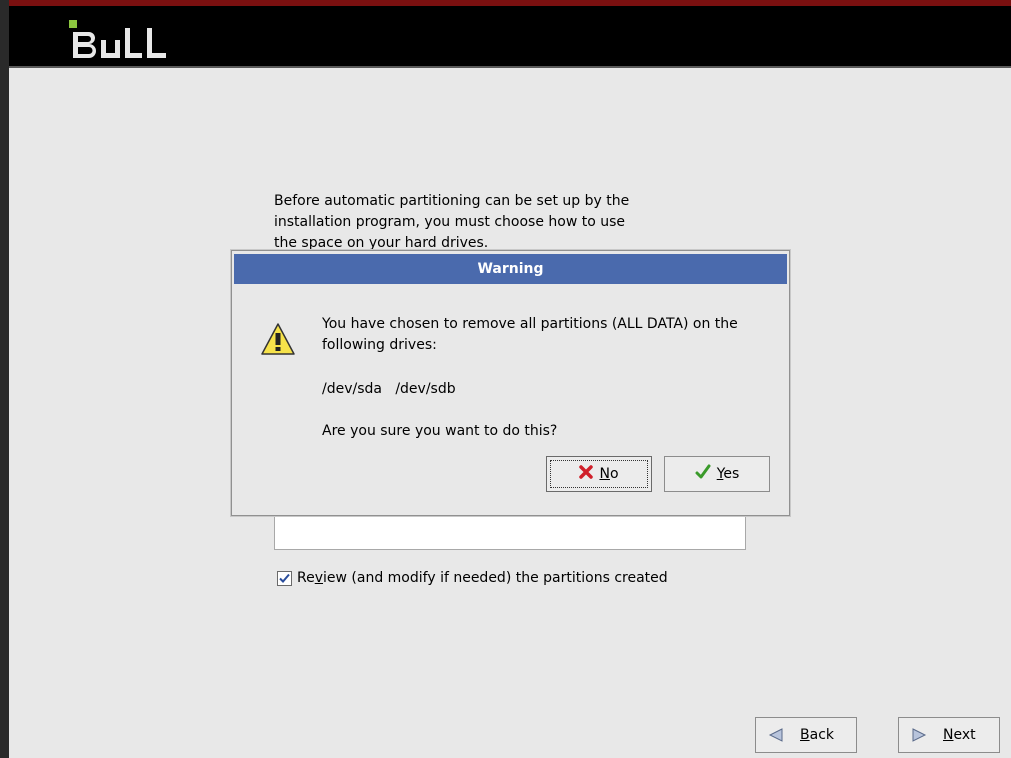  I want to click on drive-list-box, so click(510, 532).